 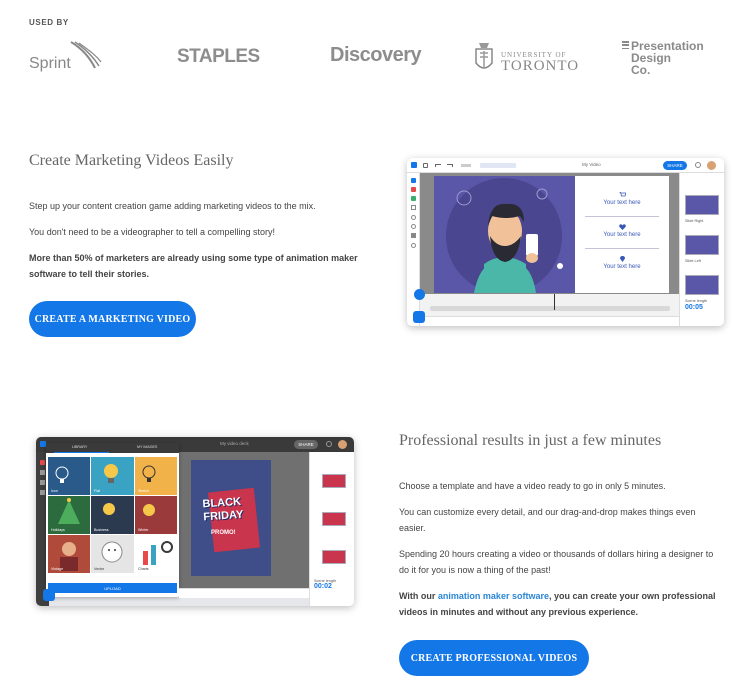 What do you see at coordinates (50, 63) in the screenshot?
I see `sprint-logo-text: Sprint` at bounding box center [50, 63].